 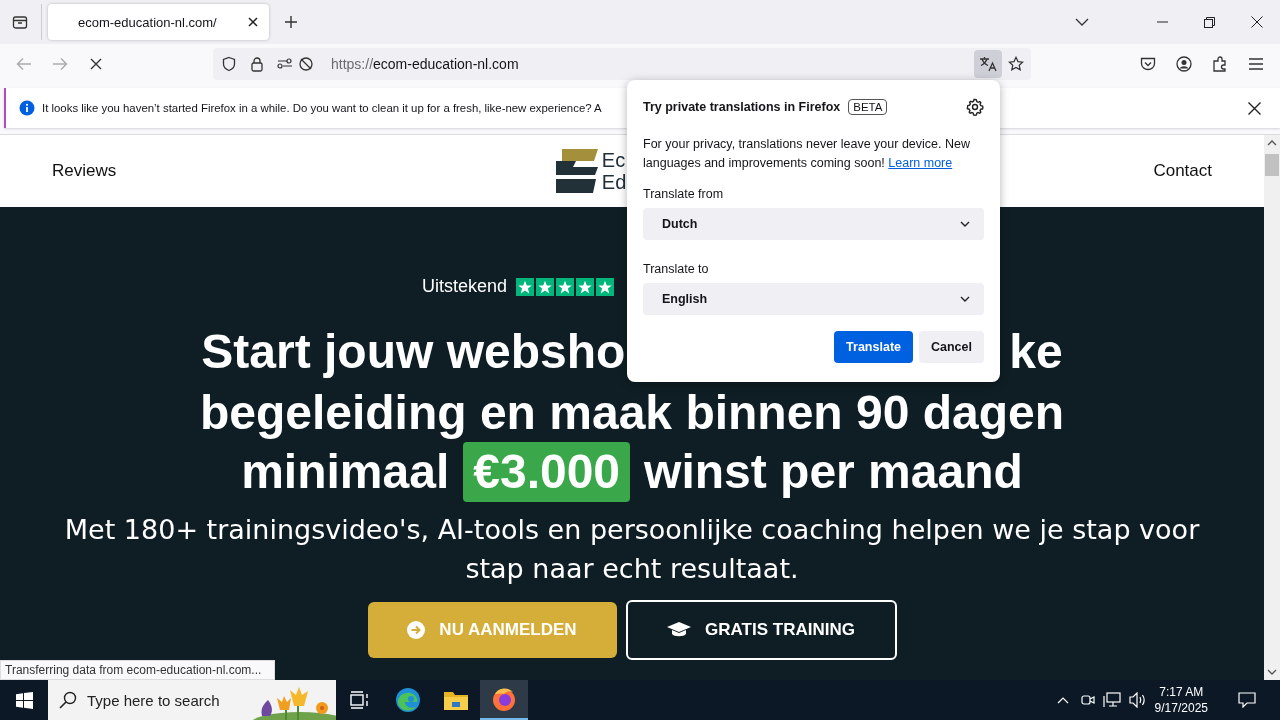 I want to click on arrow-circle-icon, so click(x=416, y=630).